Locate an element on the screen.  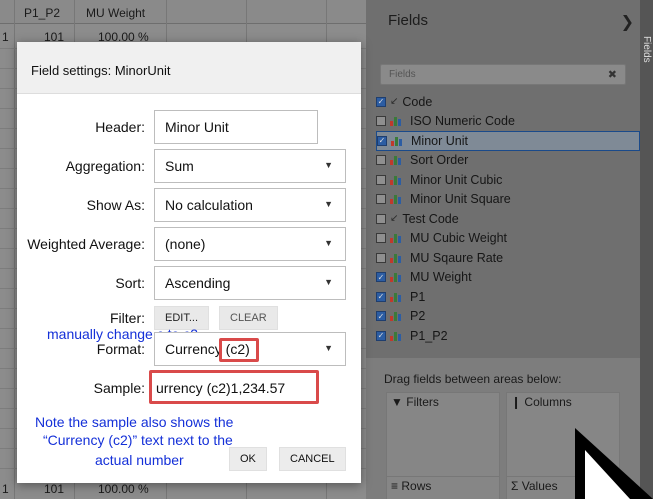
sort-select: Ascending ▼ is located at coordinates (250, 283).